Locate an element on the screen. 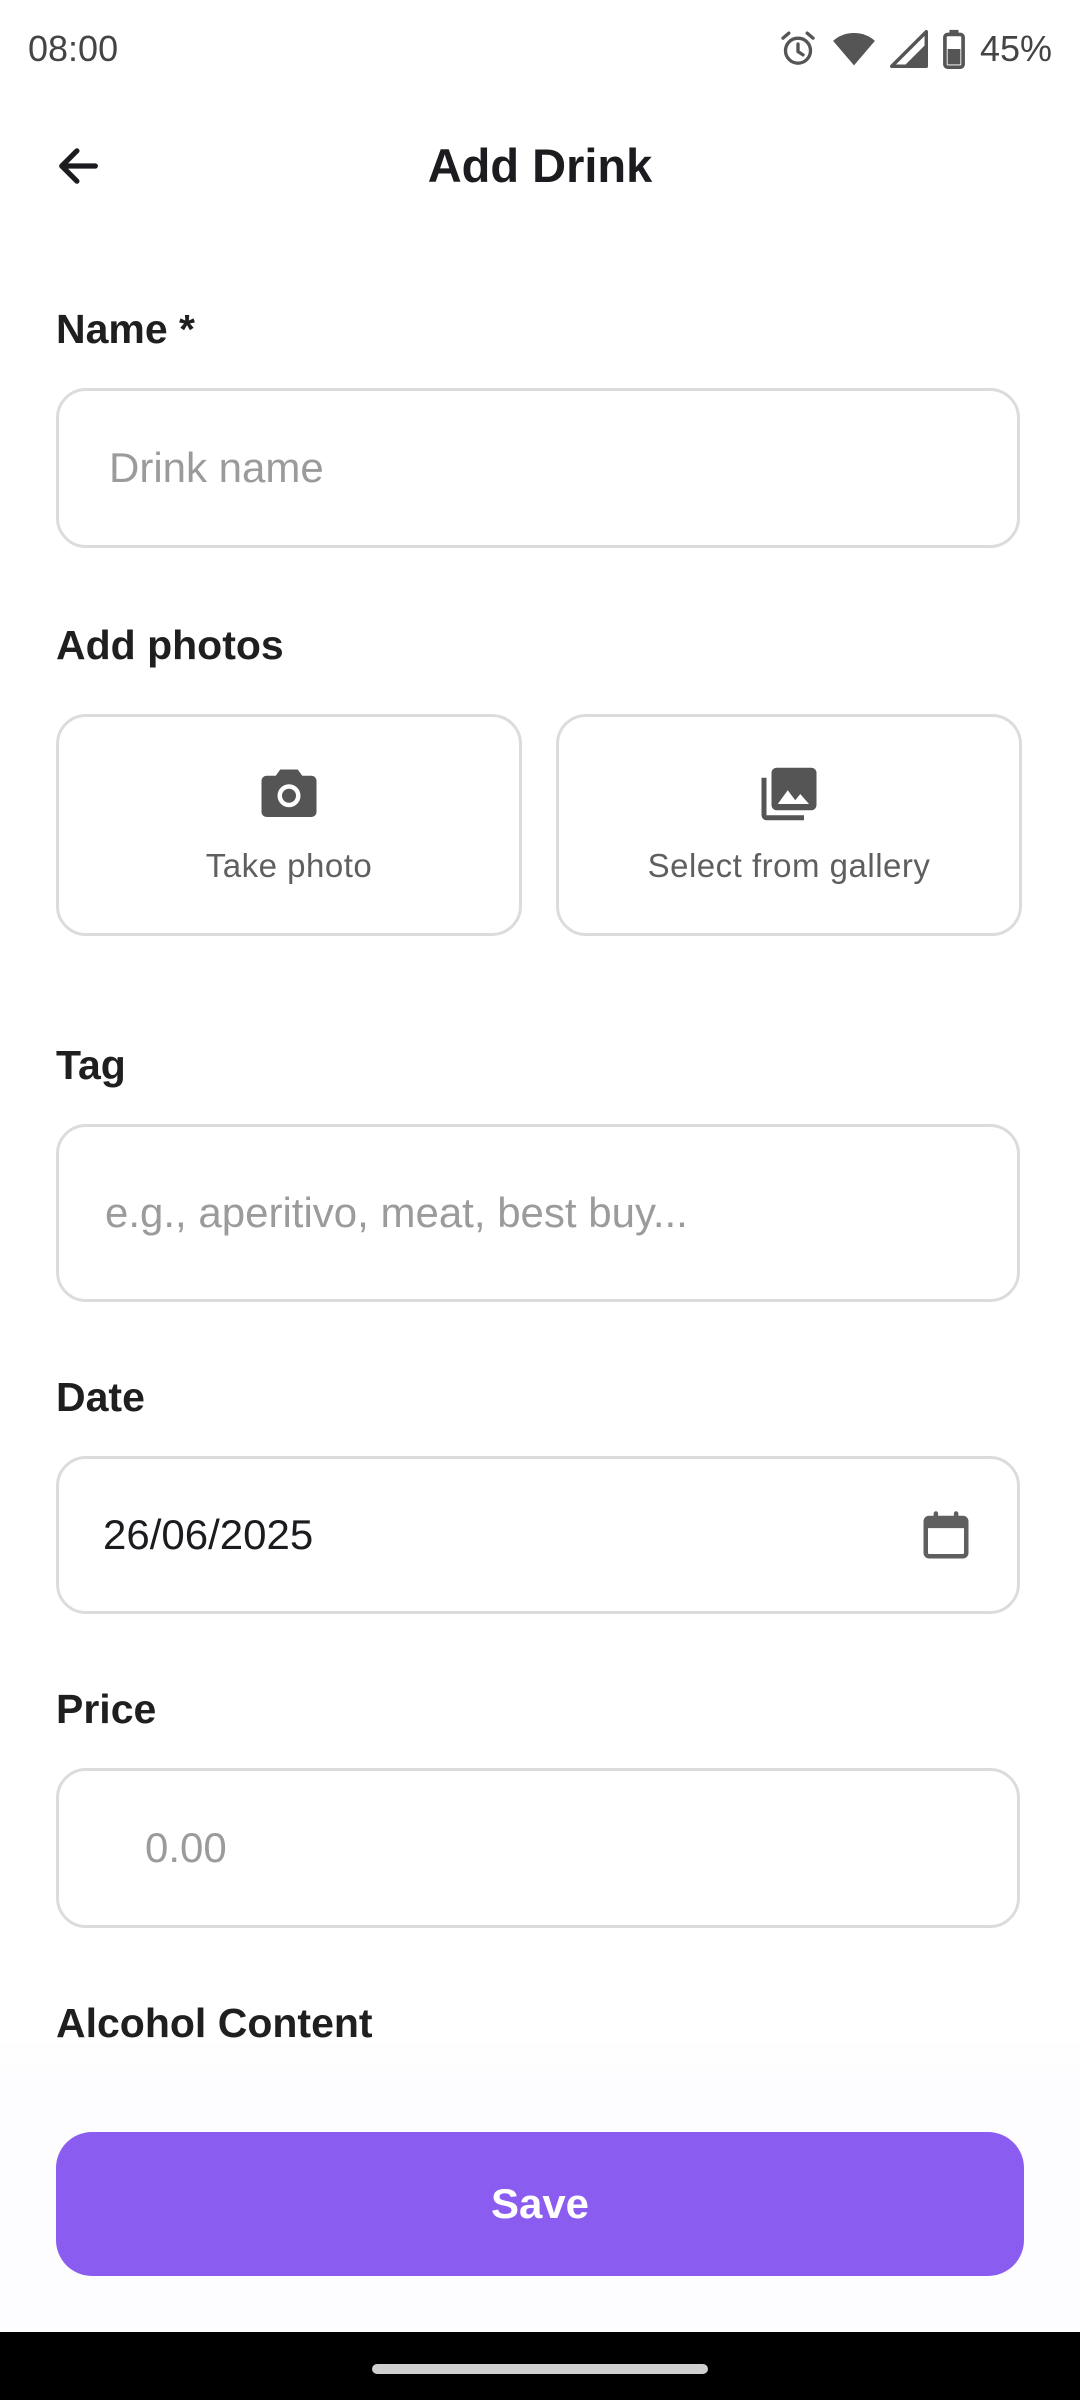  select-gallery-button: Select from gallery is located at coordinates (789, 825).